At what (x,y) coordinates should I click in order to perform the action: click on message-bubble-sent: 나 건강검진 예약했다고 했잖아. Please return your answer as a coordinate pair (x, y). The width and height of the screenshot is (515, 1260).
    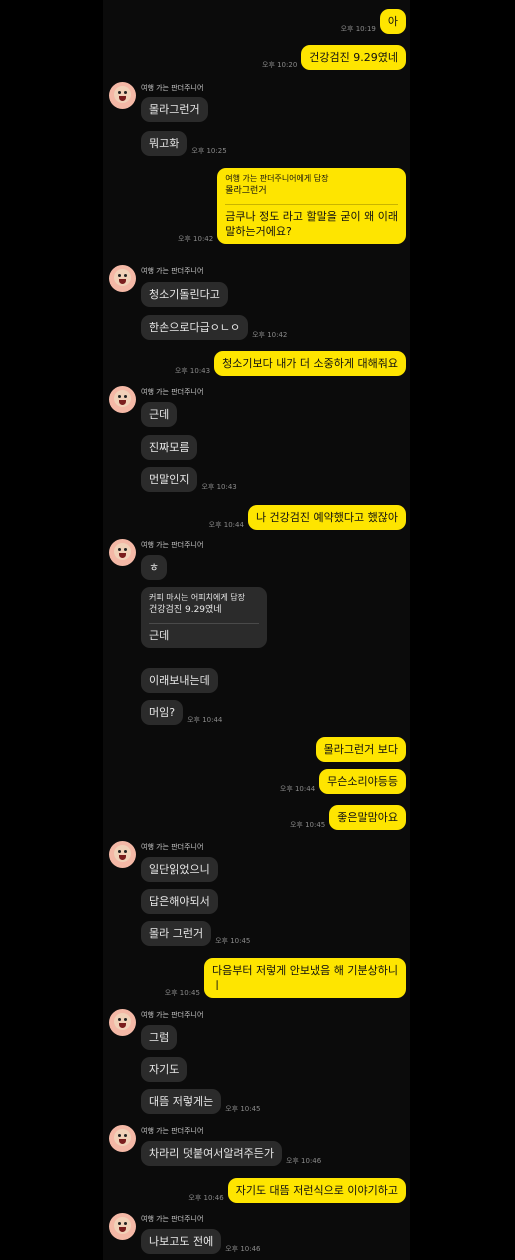
    Looking at the image, I should click on (326, 517).